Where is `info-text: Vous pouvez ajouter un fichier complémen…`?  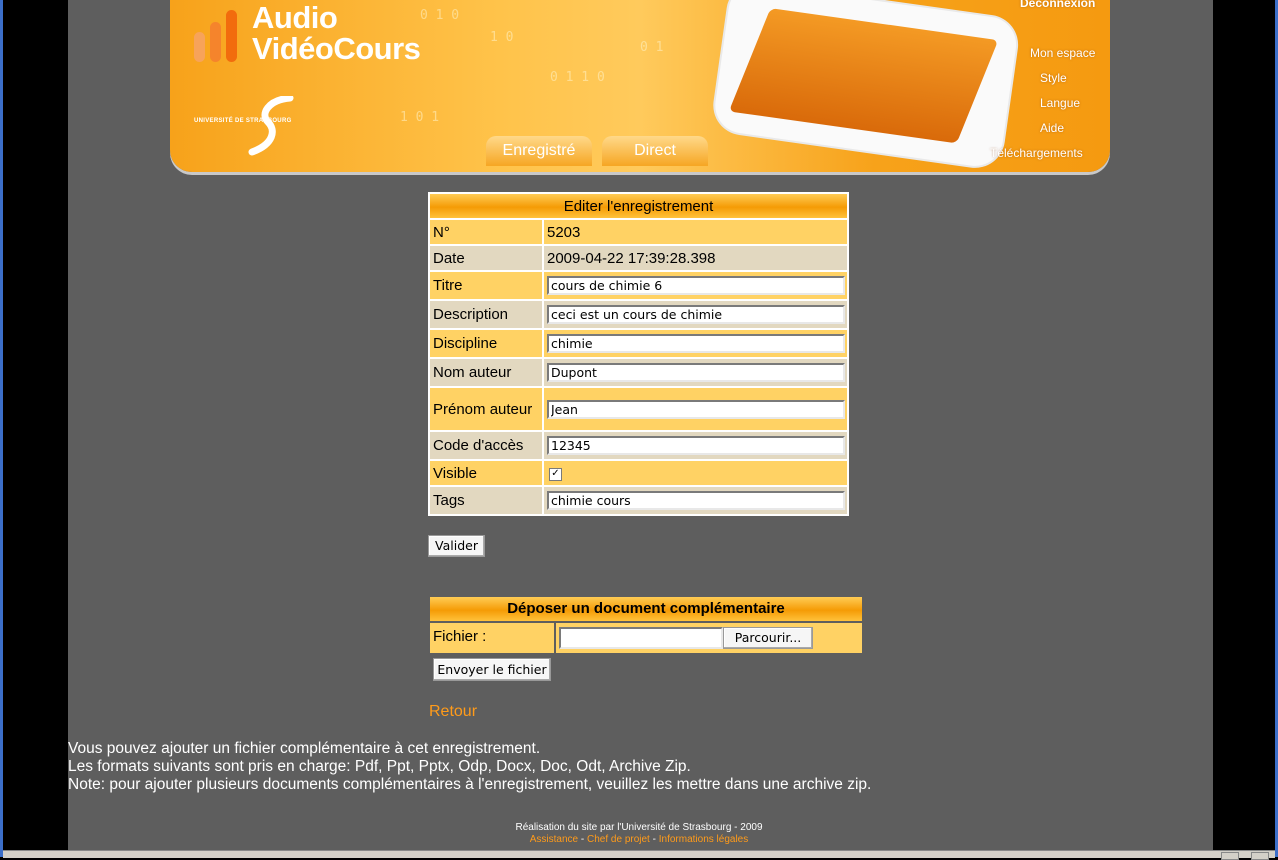
info-text: Vous pouvez ajouter un fichier complémen… is located at coordinates (469, 767).